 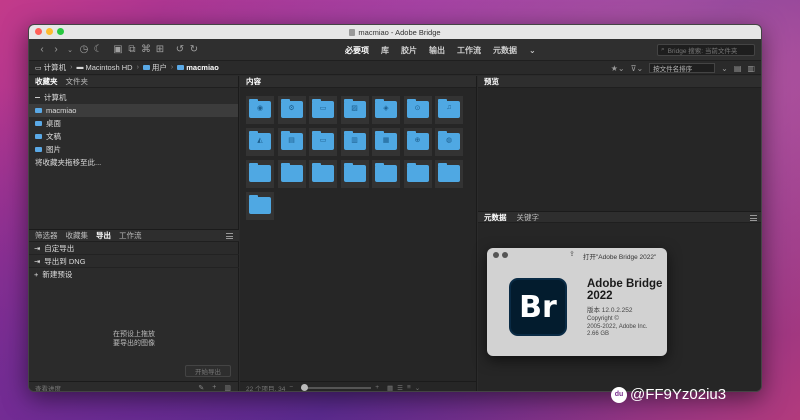 I want to click on breadcrumb-macmiao: macmiao, so click(x=198, y=67).